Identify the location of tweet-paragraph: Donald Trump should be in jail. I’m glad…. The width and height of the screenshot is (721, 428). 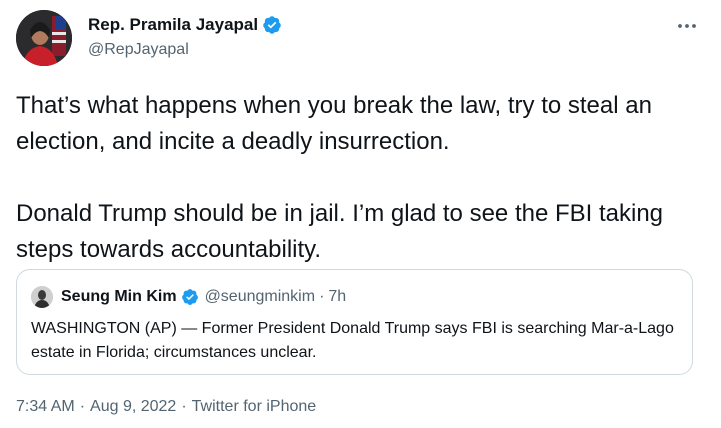
(340, 231).